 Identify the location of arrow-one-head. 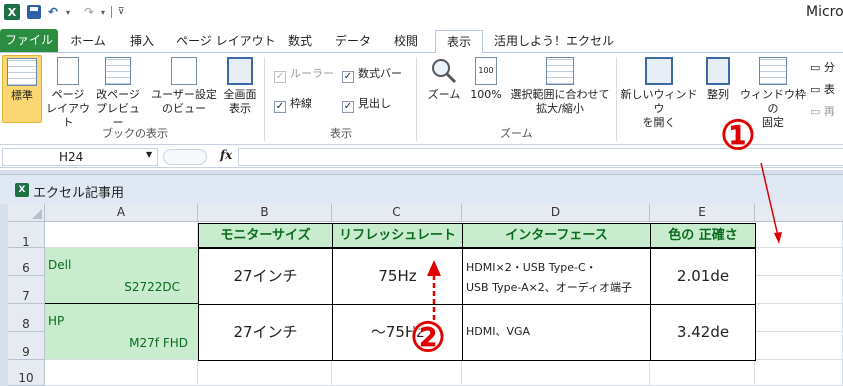
(778, 238).